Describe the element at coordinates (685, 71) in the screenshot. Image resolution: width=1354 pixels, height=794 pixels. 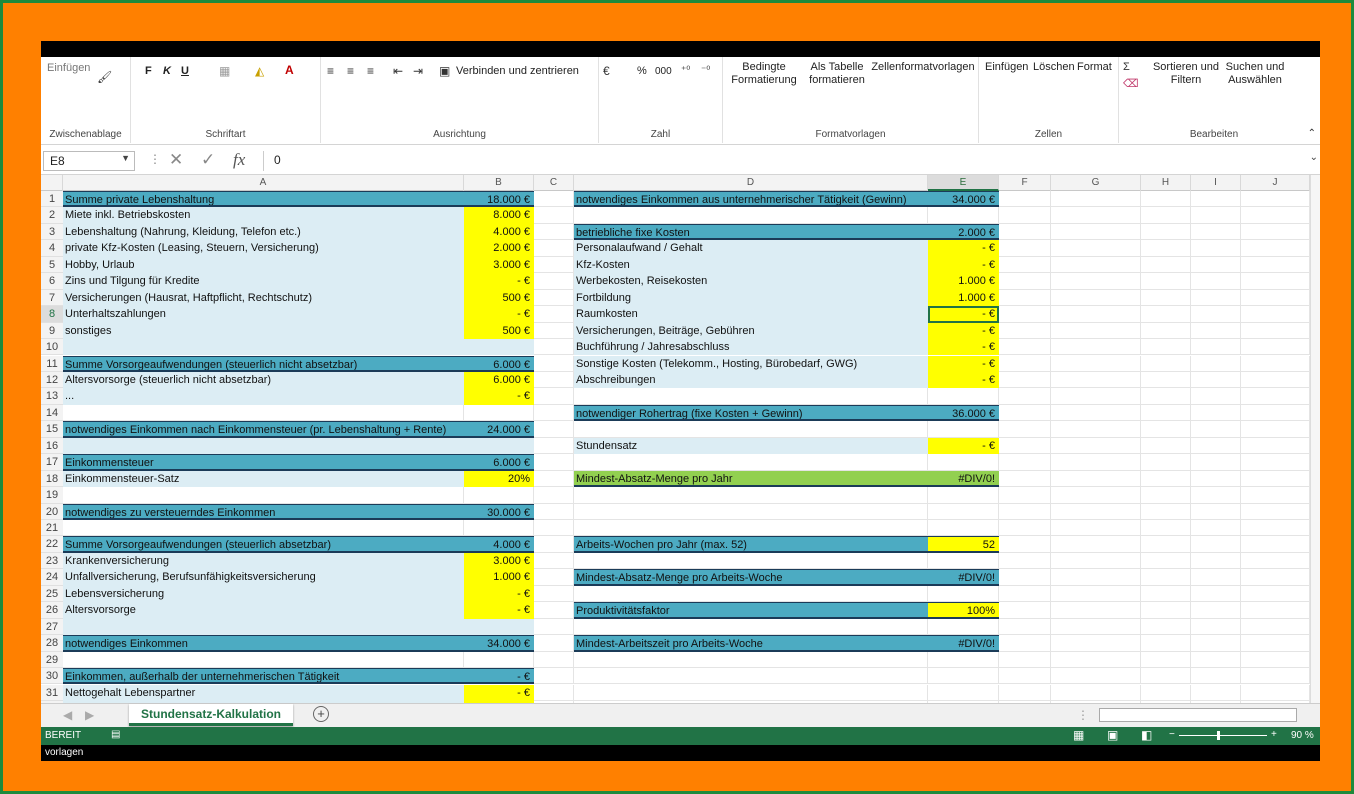
I see `decimal-increase-icon: ⁺⁰` at that location.